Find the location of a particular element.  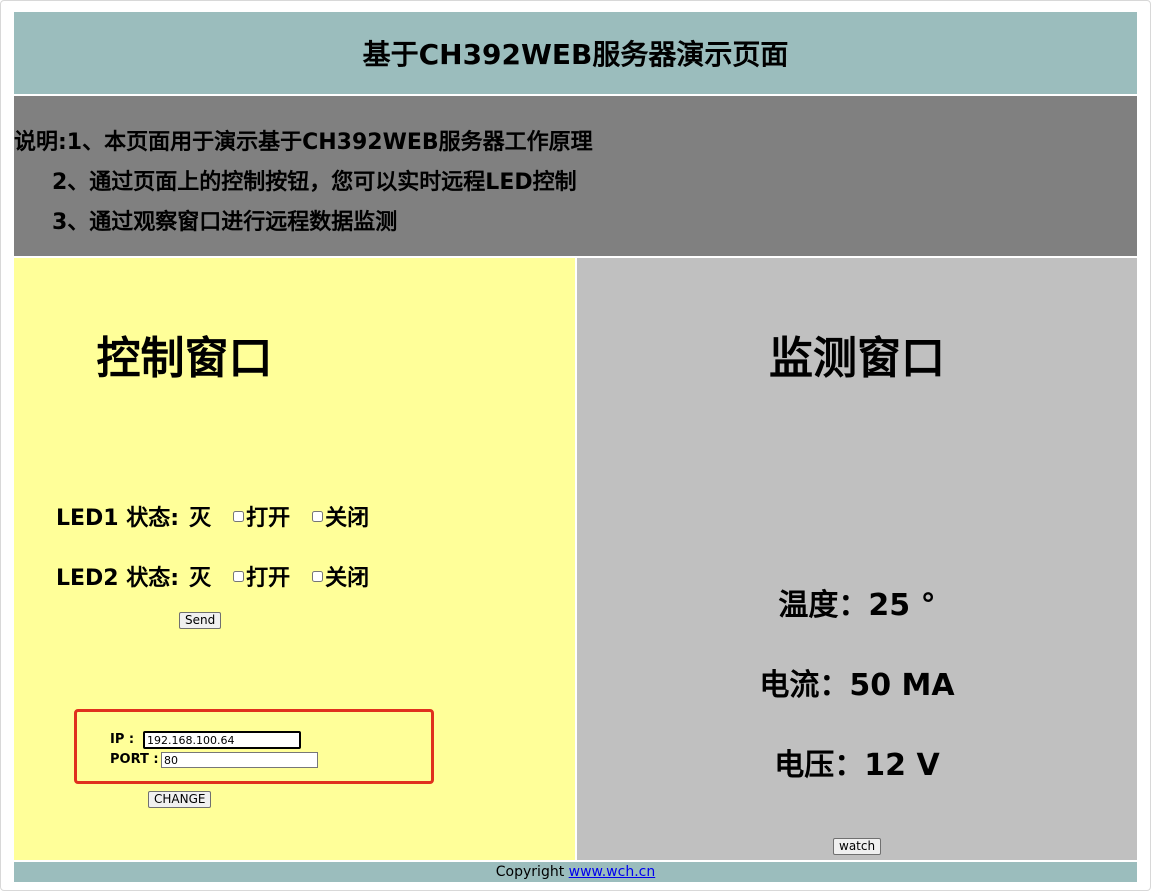

led2-on-option: 打开 is located at coordinates (261, 576).